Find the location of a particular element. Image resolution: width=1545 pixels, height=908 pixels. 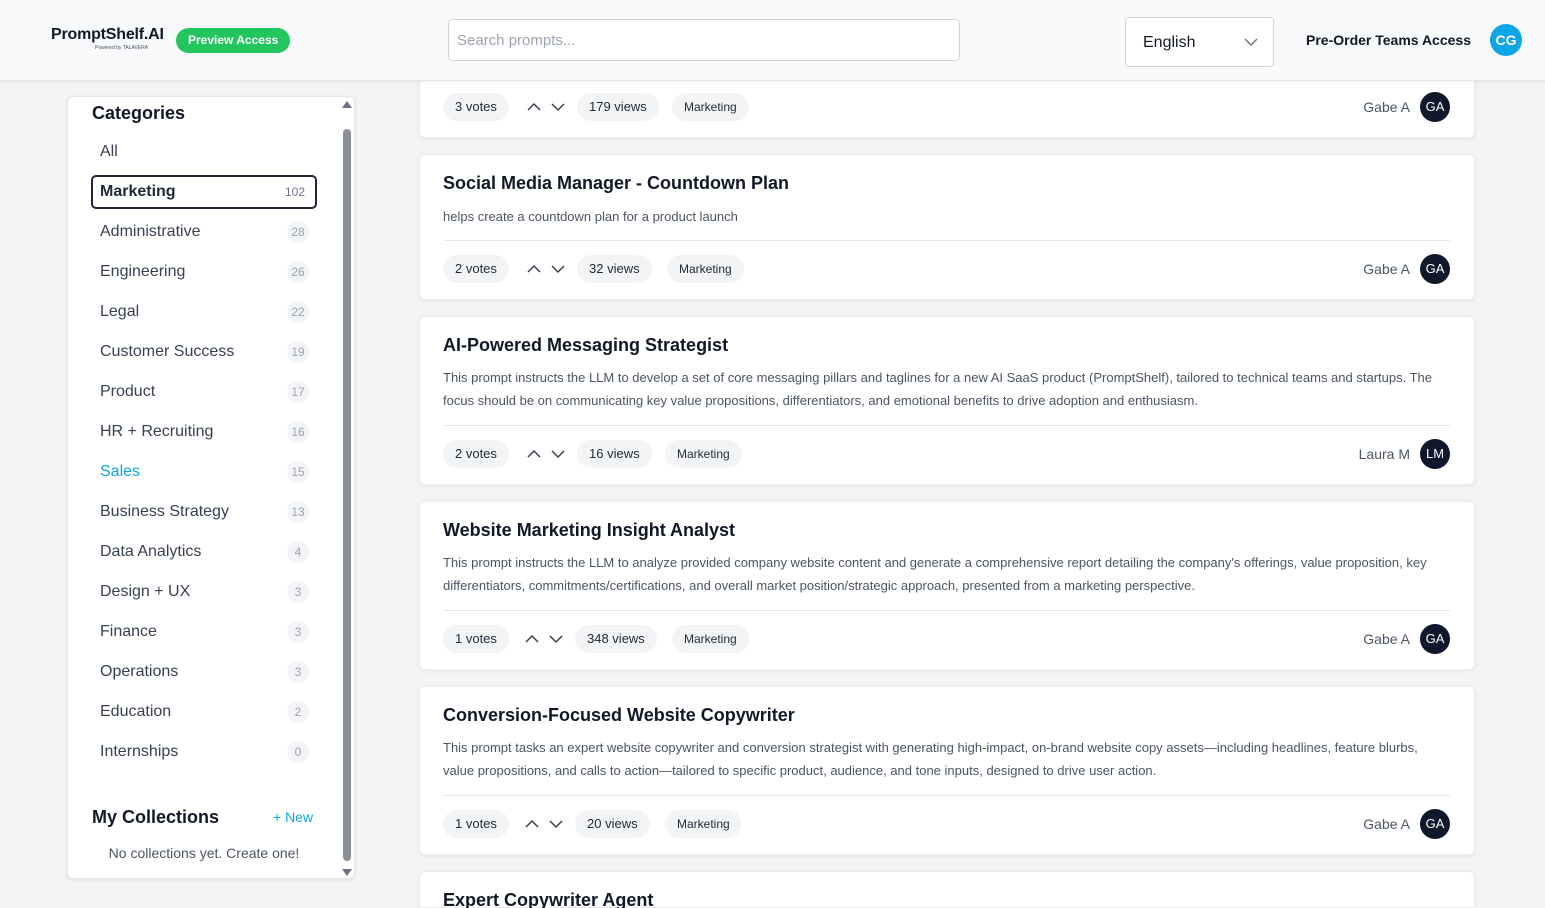

category-item-product: Product 17 is located at coordinates (204, 392).